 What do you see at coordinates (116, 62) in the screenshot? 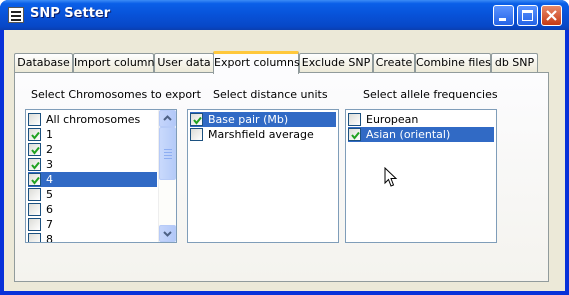
I see `tab-import-columns: Import columns` at bounding box center [116, 62].